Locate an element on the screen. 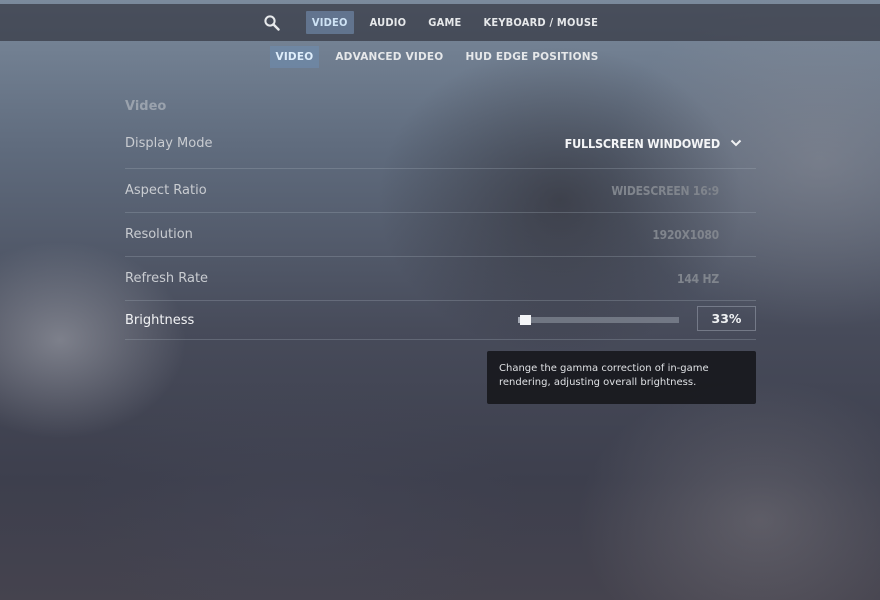  setting-row-aspect-ratio: Aspect Ratio WIDESCREEN 16:9 is located at coordinates (440, 191).